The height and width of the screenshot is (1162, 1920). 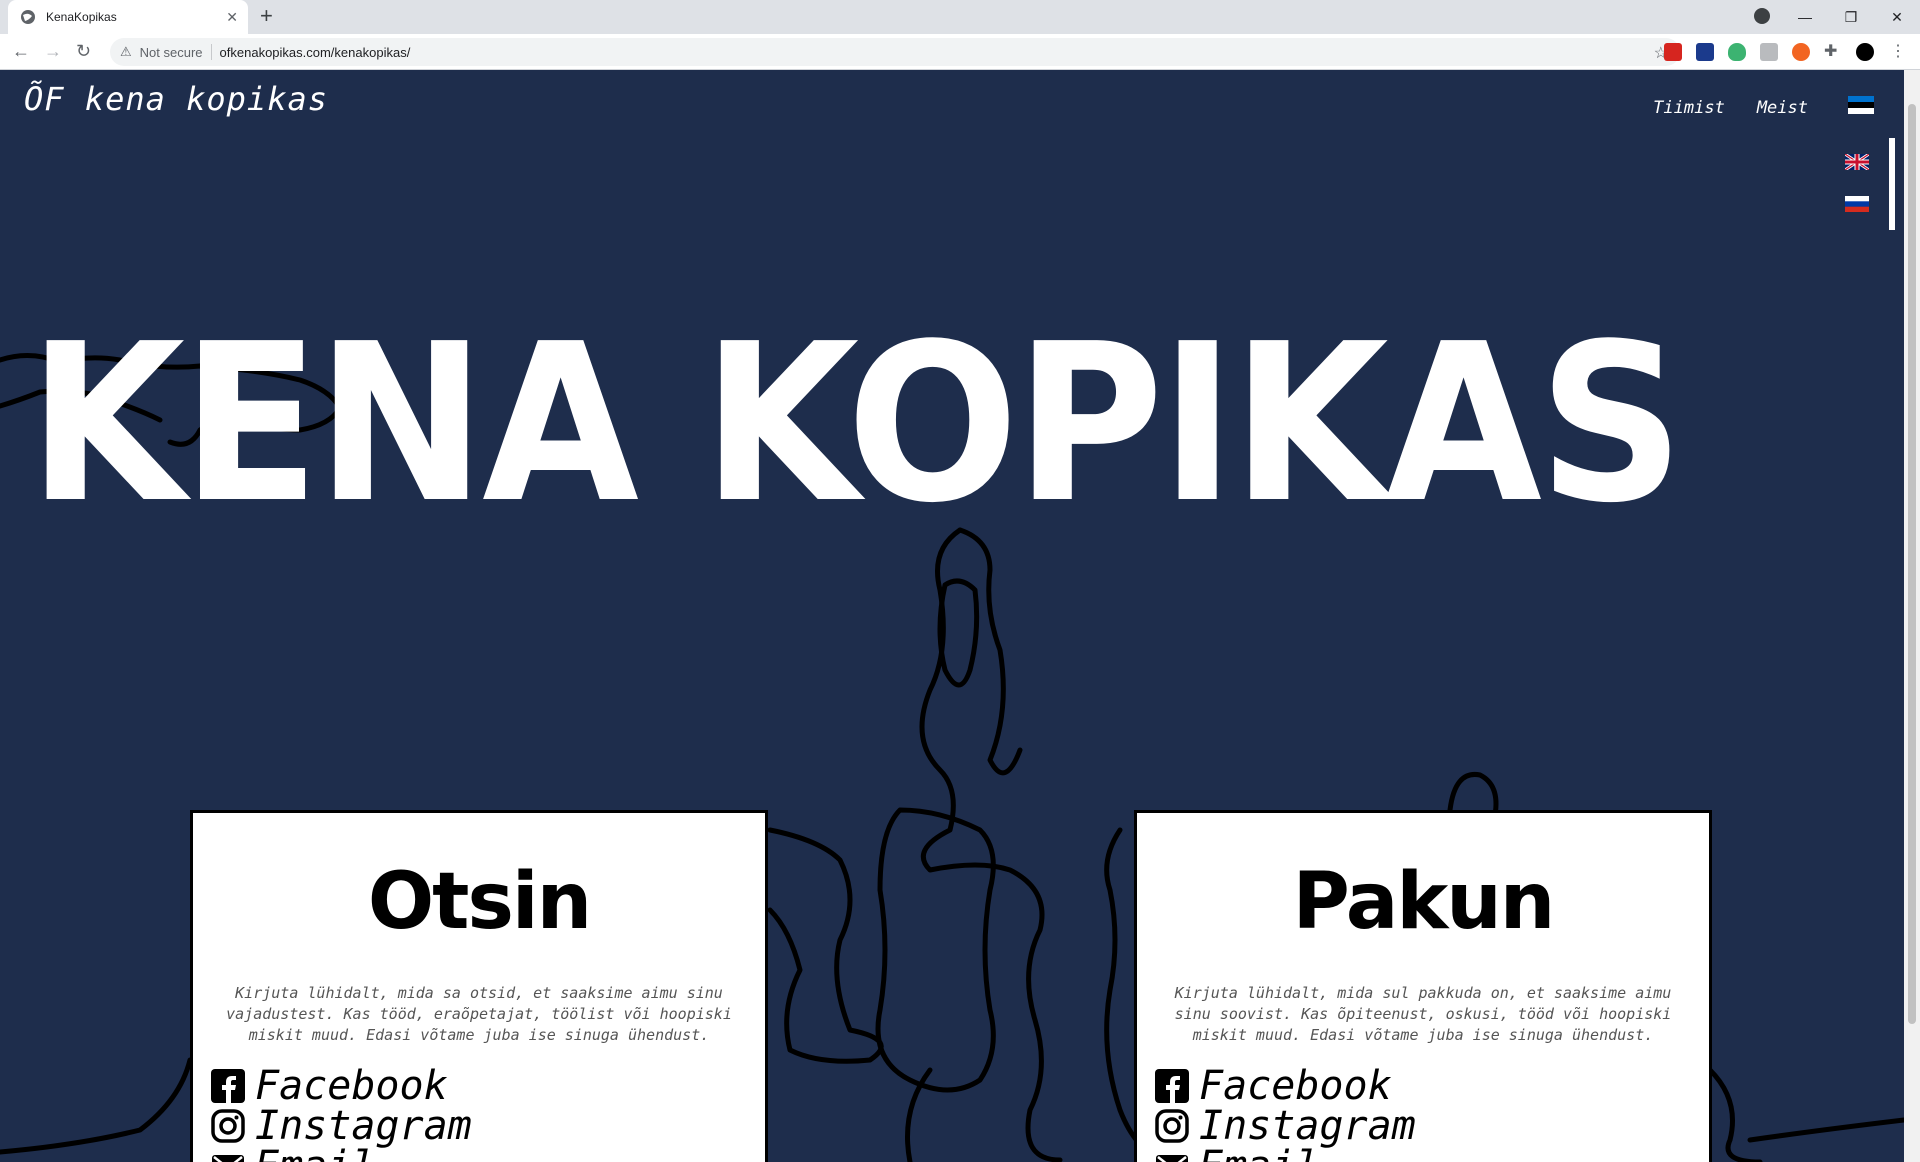 What do you see at coordinates (1892, 184) in the screenshot?
I see `language-indicator` at bounding box center [1892, 184].